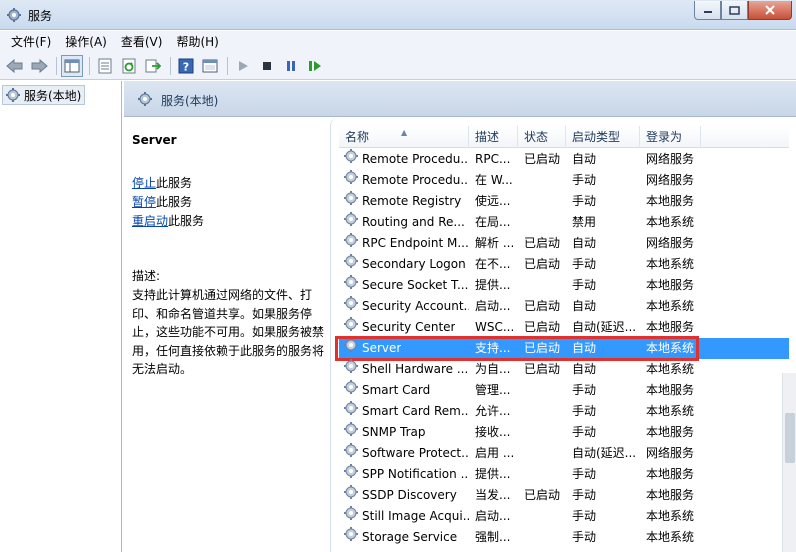 The height and width of the screenshot is (552, 796). Describe the element at coordinates (564, 264) in the screenshot. I see `service-row: Secondary Logon 在不... 已启动 手动 本地系统` at that location.